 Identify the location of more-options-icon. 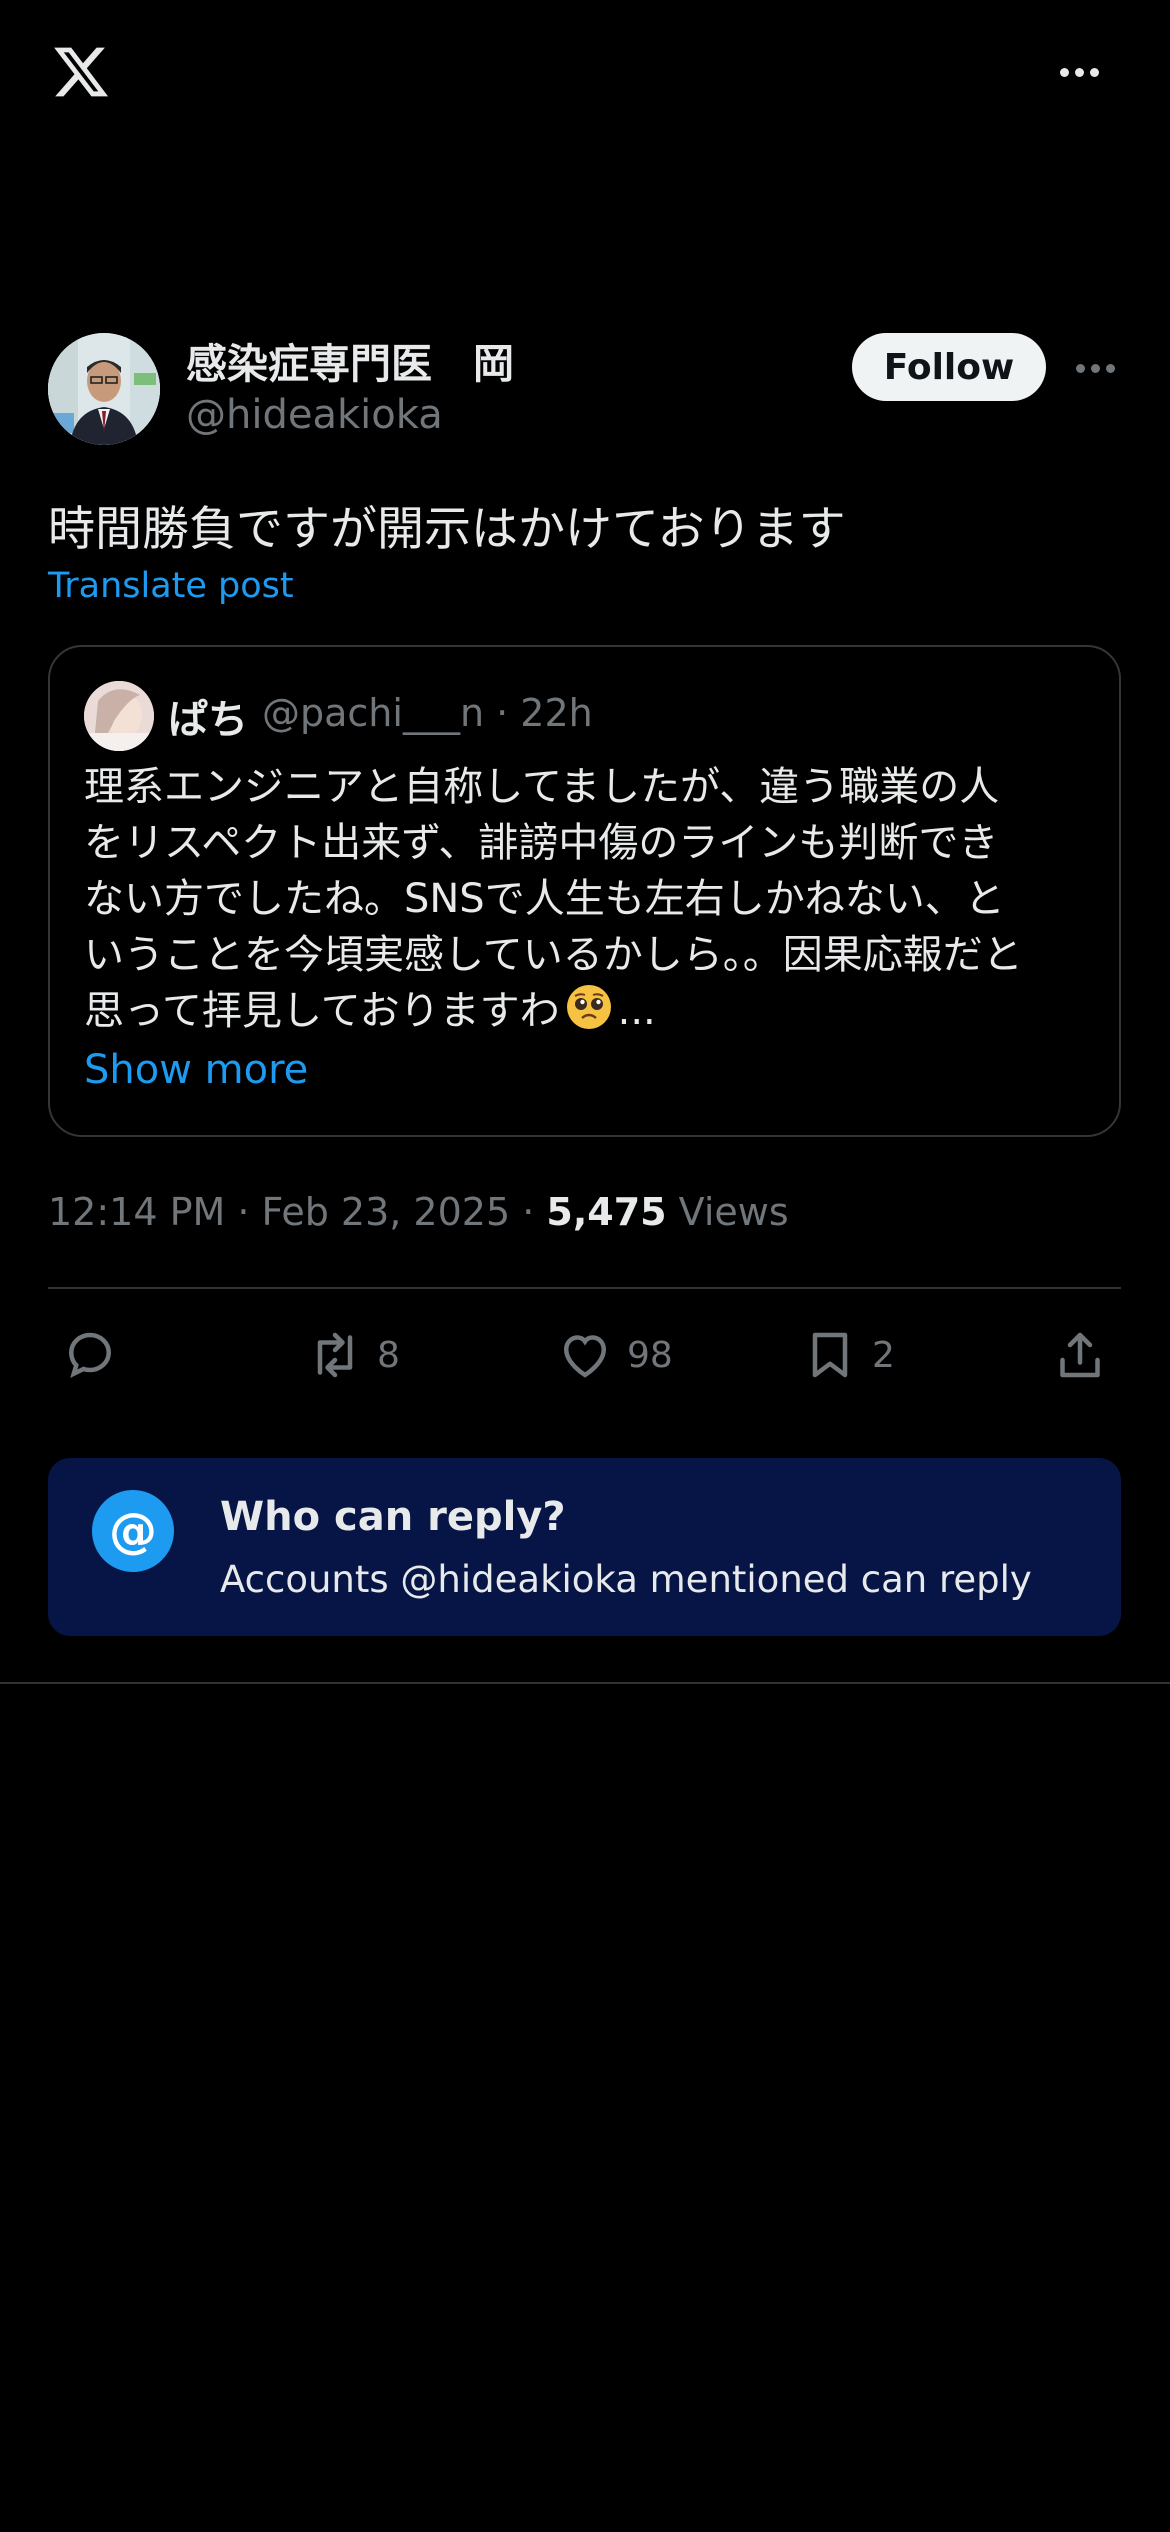
(1086, 72).